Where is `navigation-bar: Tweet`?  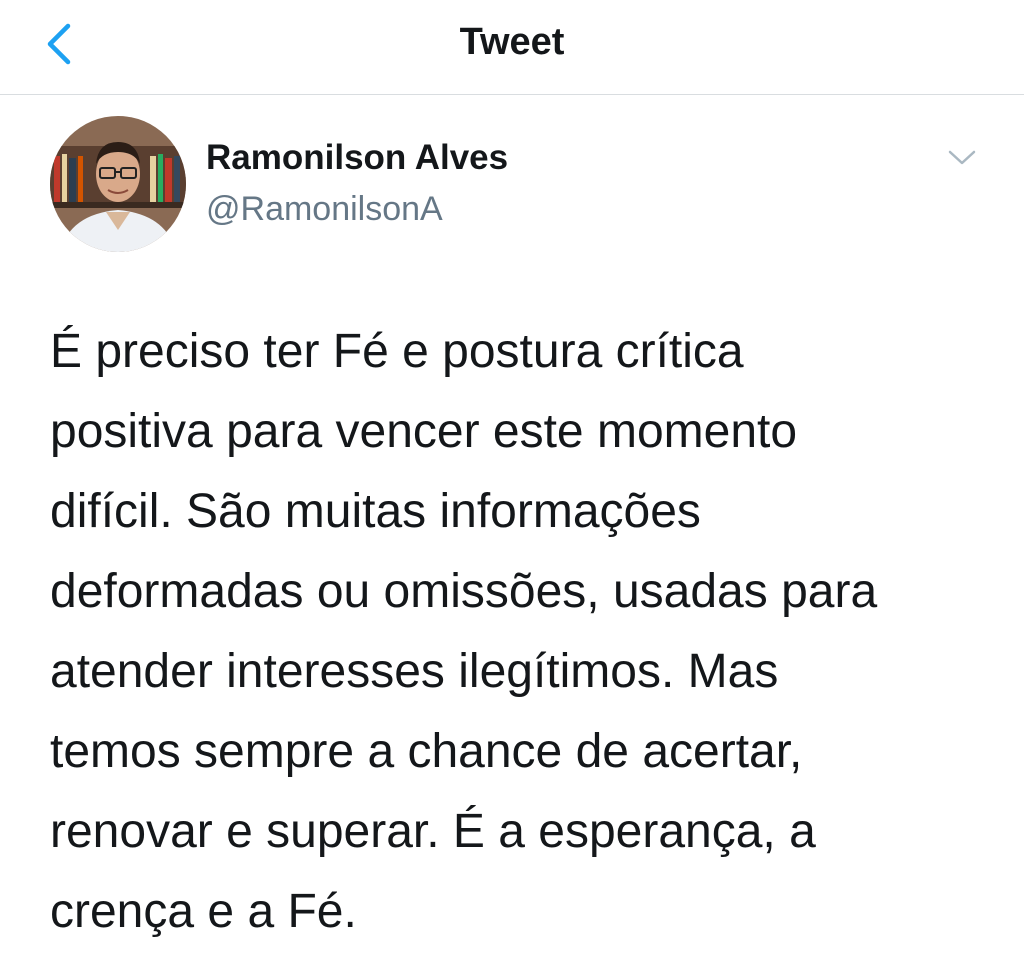
navigation-bar: Tweet is located at coordinates (512, 47).